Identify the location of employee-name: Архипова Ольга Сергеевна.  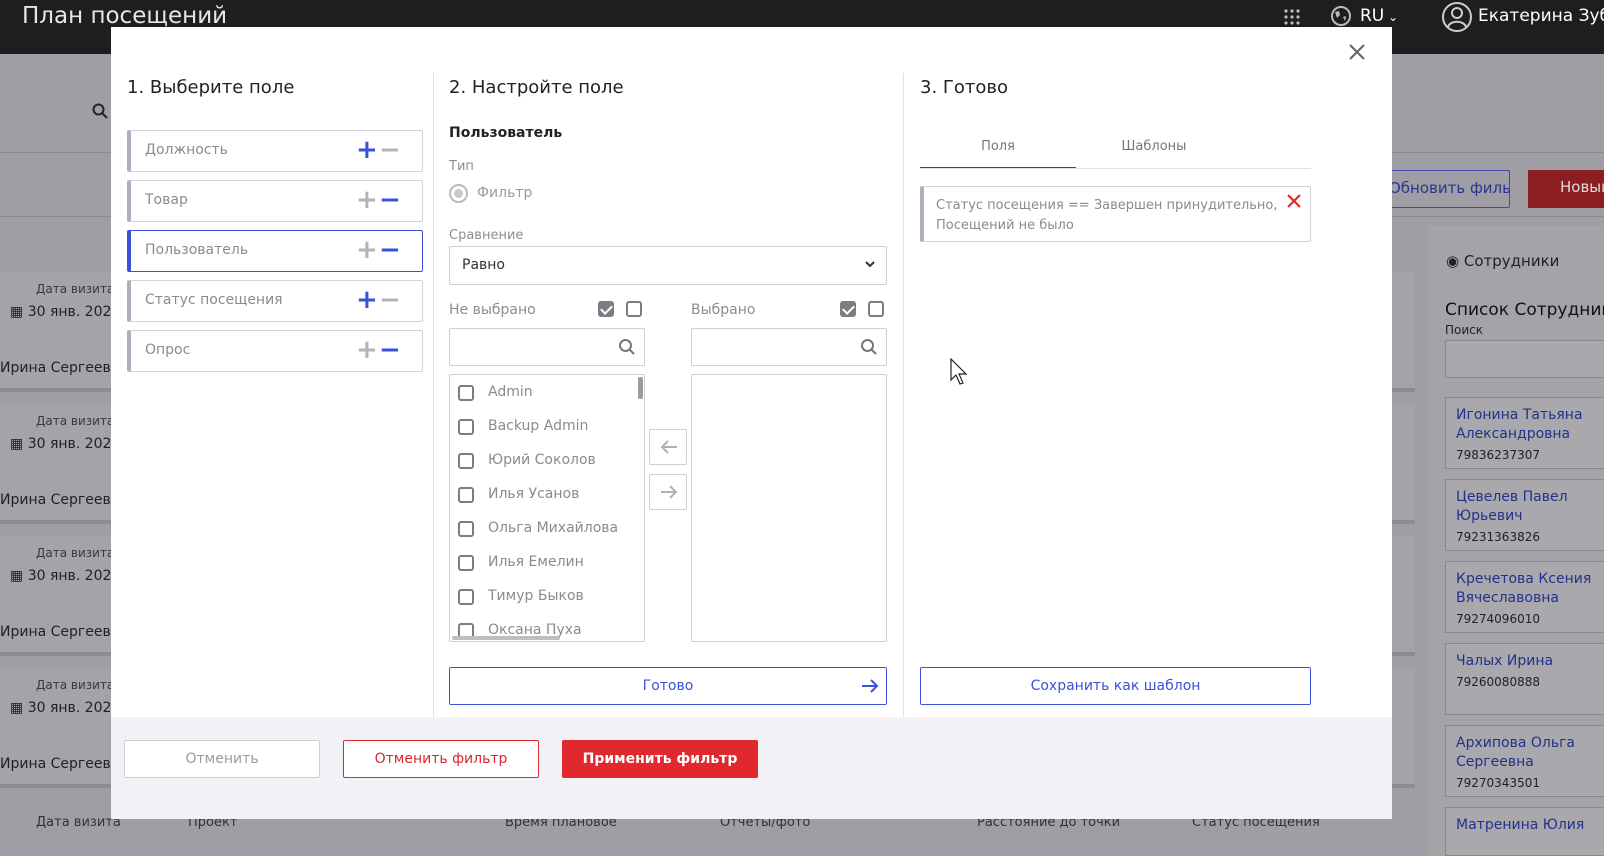
(1515, 752).